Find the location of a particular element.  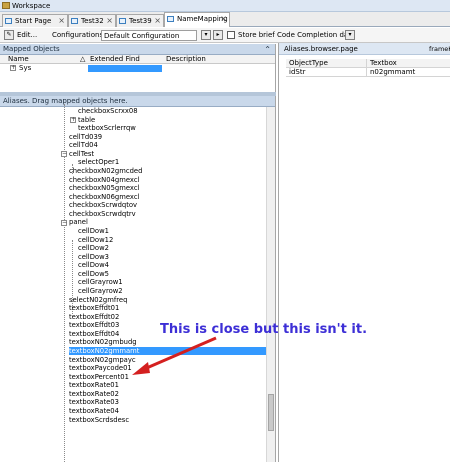

manage-configurations-icon: ▸ is located at coordinates (218, 35).